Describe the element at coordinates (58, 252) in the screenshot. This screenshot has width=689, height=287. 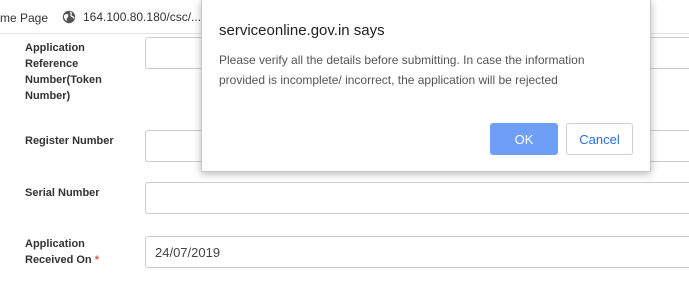
I see `field-label-application-received-on-text: Application Received On` at that location.